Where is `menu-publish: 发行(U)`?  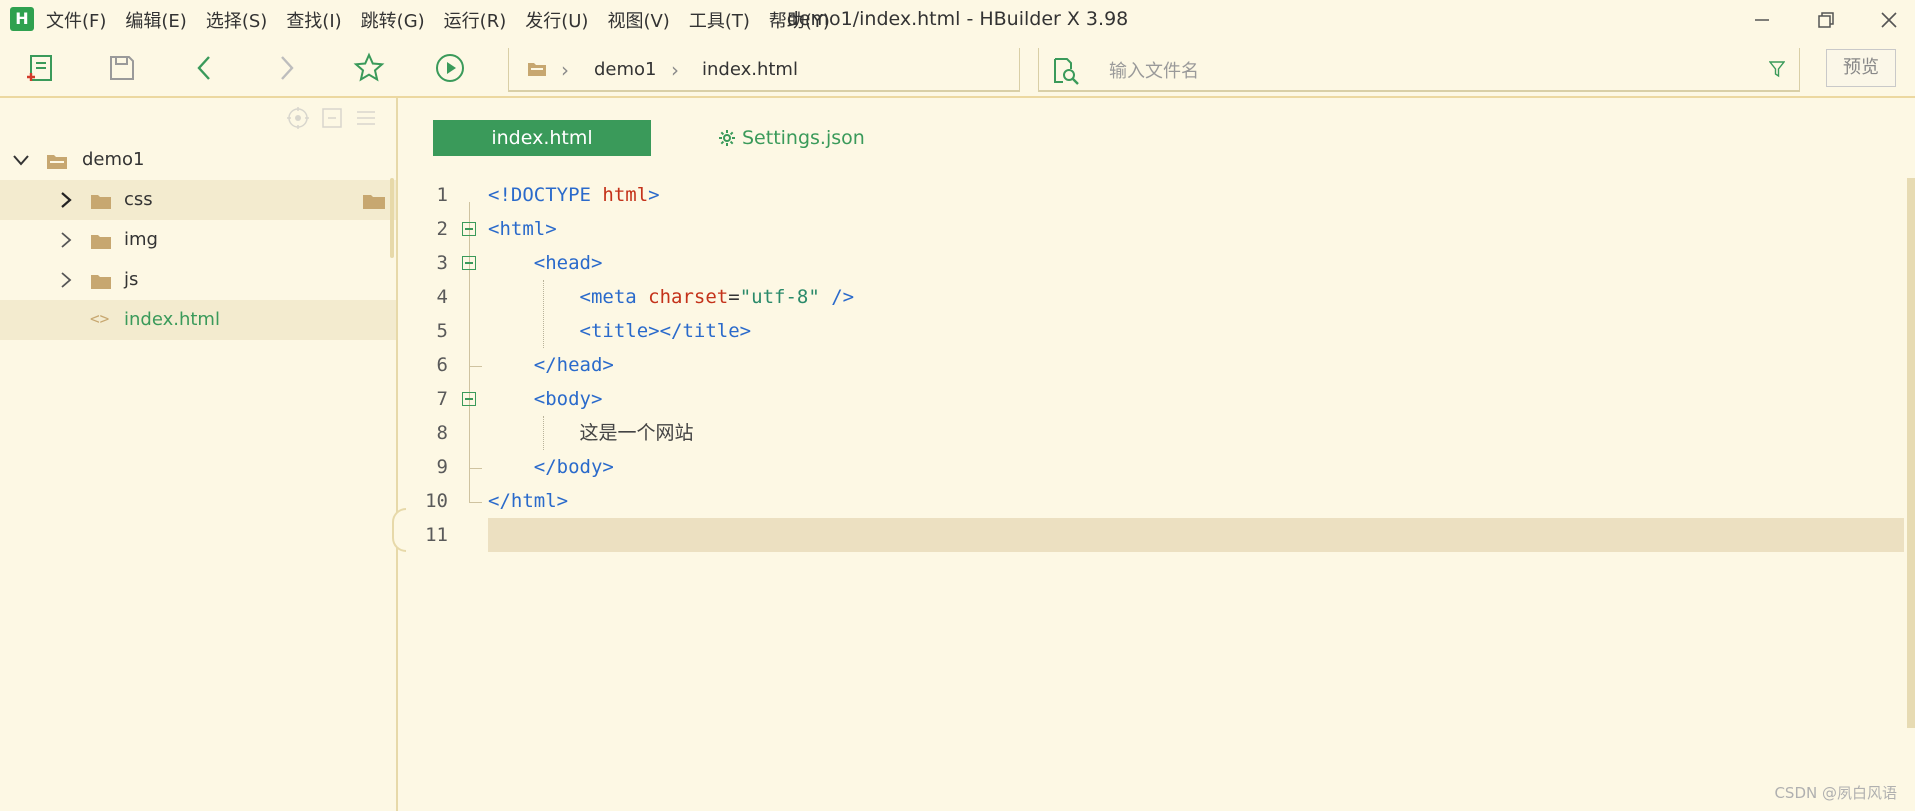 menu-publish: 发行(U) is located at coordinates (556, 20).